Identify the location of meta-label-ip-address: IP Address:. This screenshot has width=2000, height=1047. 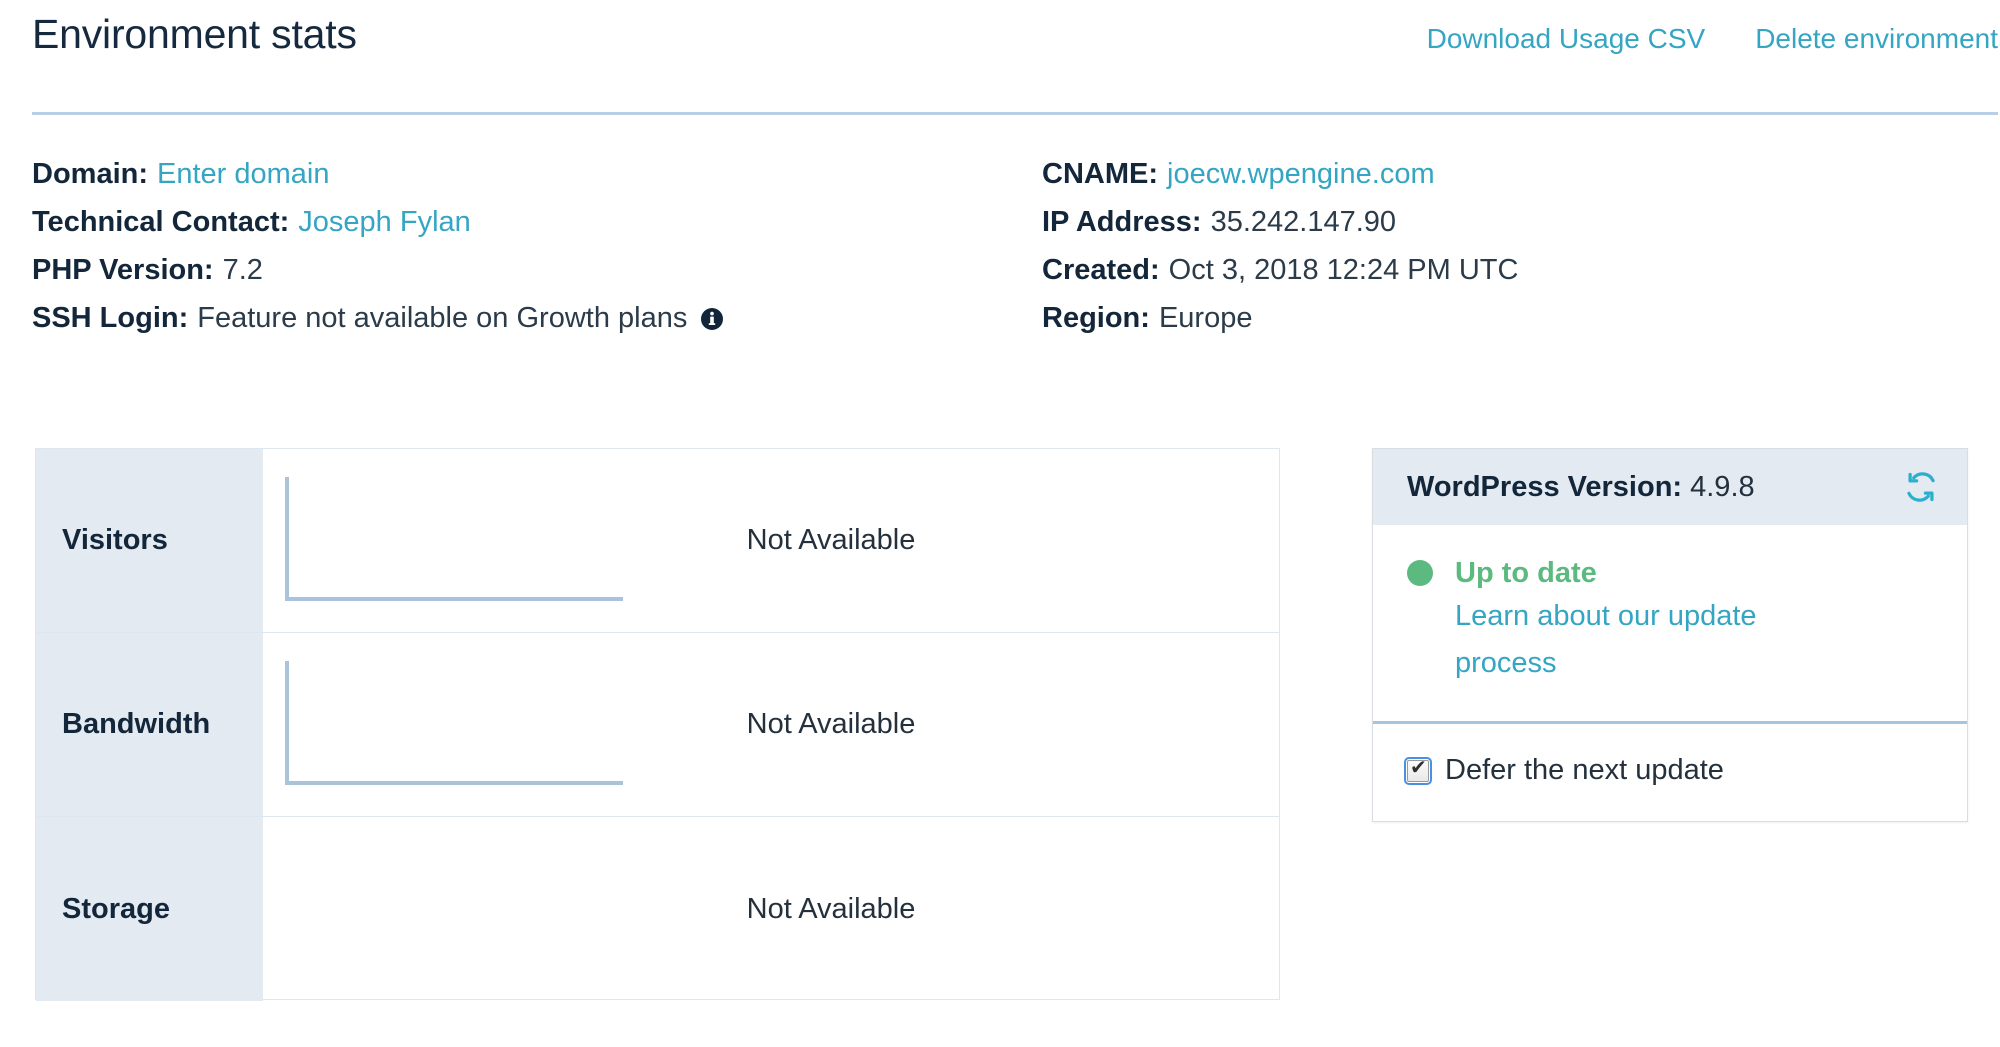
(1122, 222).